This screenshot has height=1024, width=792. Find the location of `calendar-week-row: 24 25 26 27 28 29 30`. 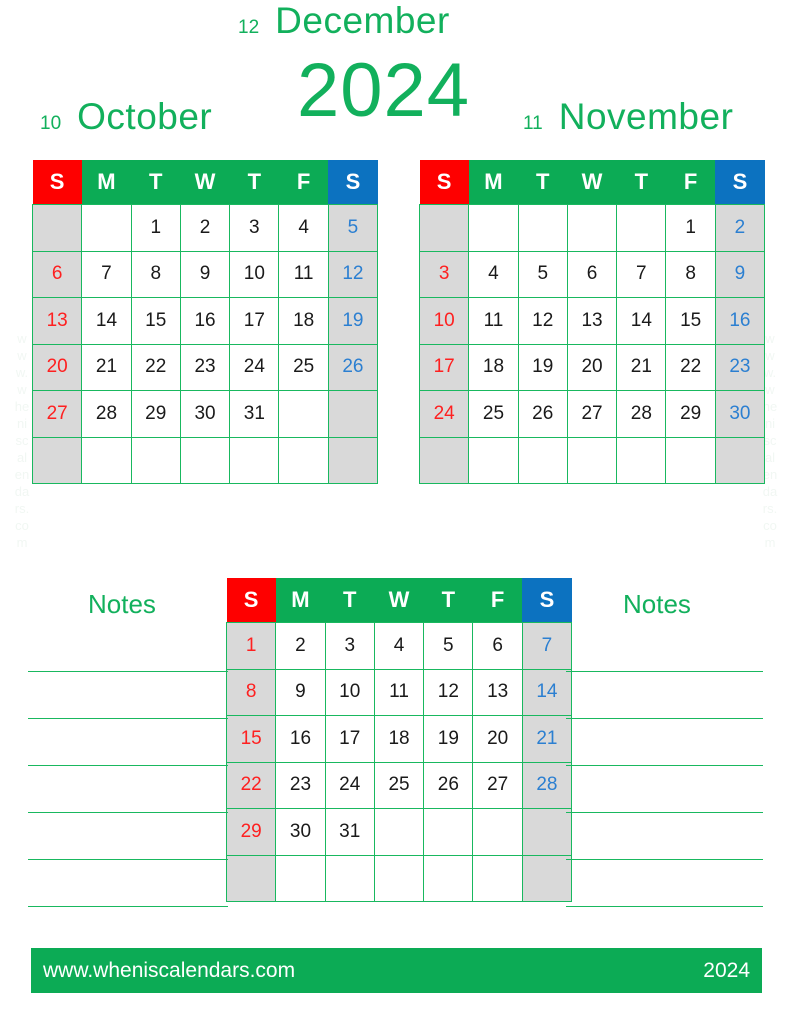

calendar-week-row: 24 25 26 27 28 29 30 is located at coordinates (592, 414).